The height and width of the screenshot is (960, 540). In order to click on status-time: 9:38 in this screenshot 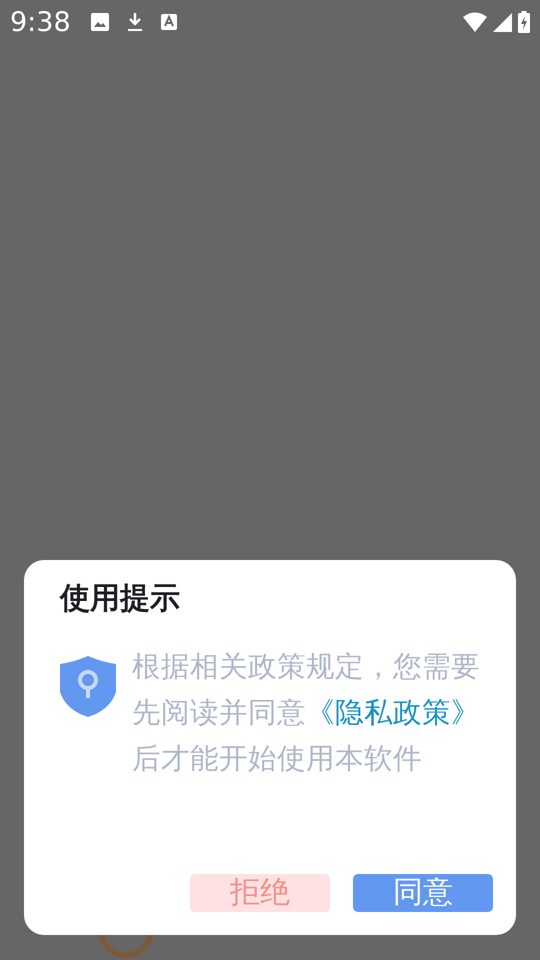, I will do `click(40, 22)`.